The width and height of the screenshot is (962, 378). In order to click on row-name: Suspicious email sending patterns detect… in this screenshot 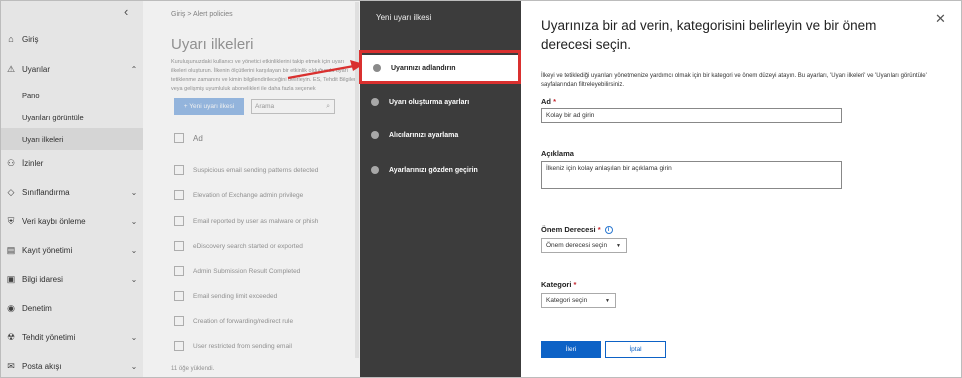, I will do `click(256, 170)`.